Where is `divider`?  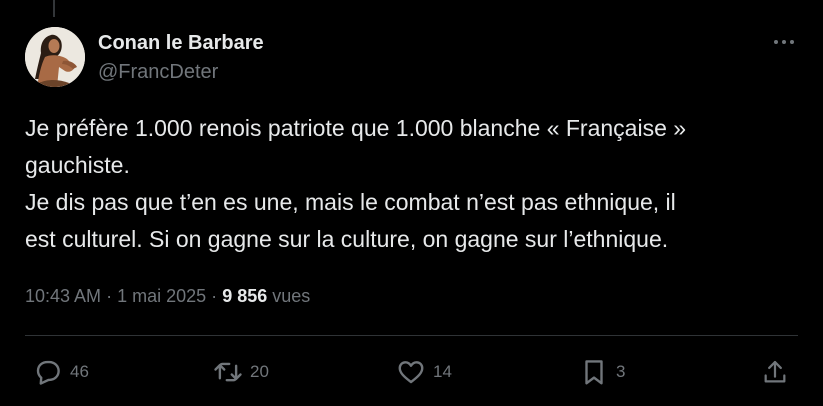 divider is located at coordinates (411, 335).